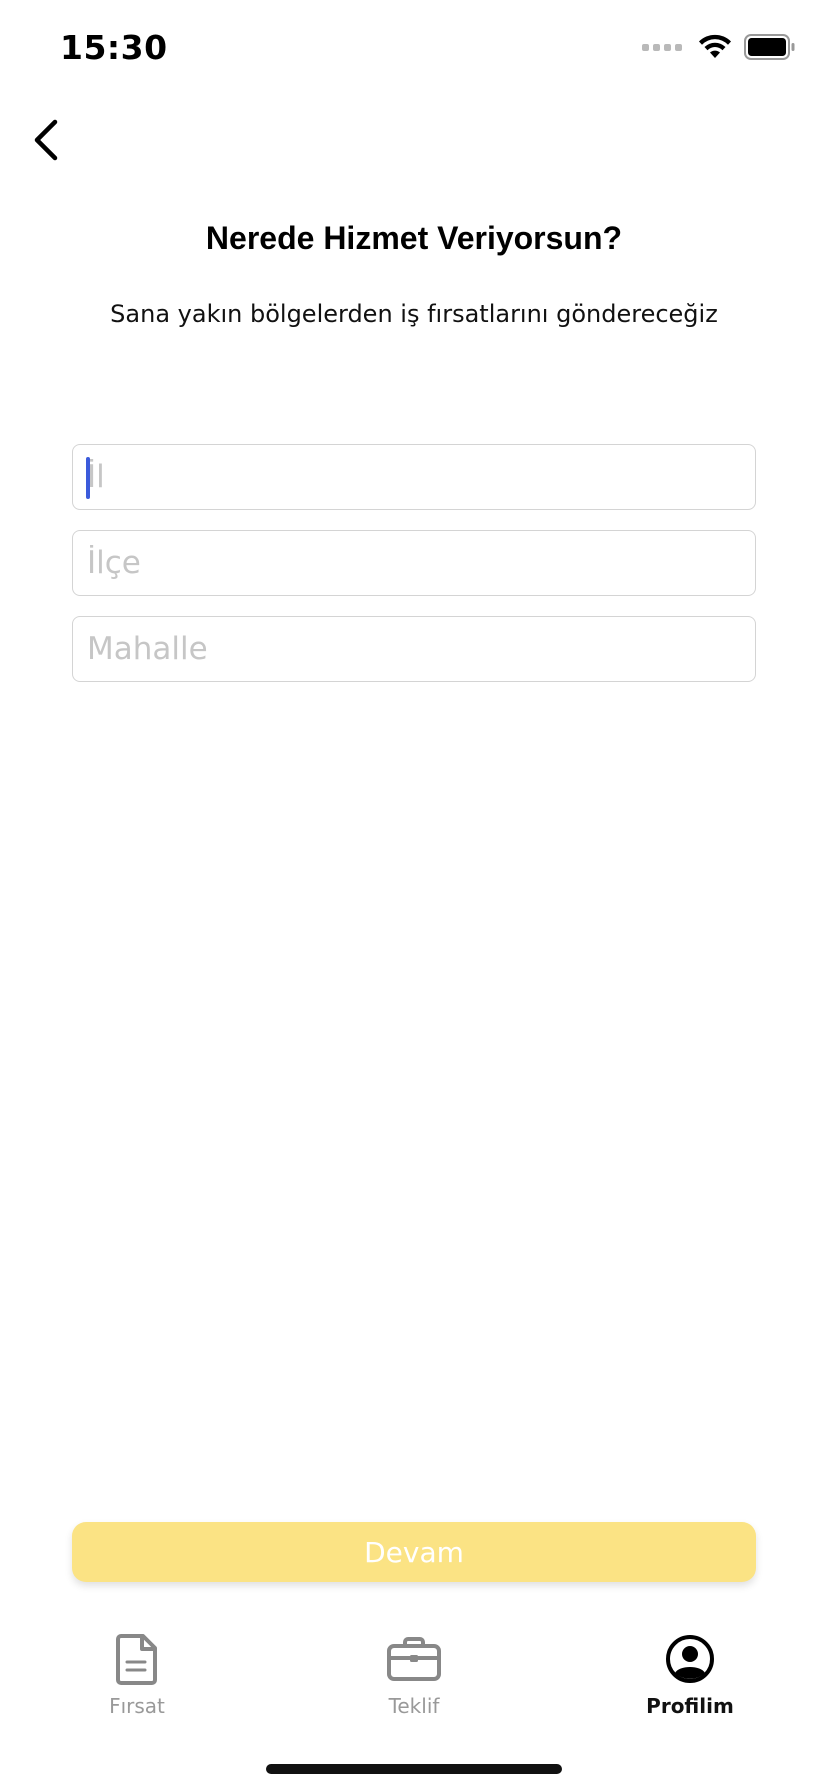  Describe the element at coordinates (690, 1659) in the screenshot. I see `user-circle-icon` at that location.